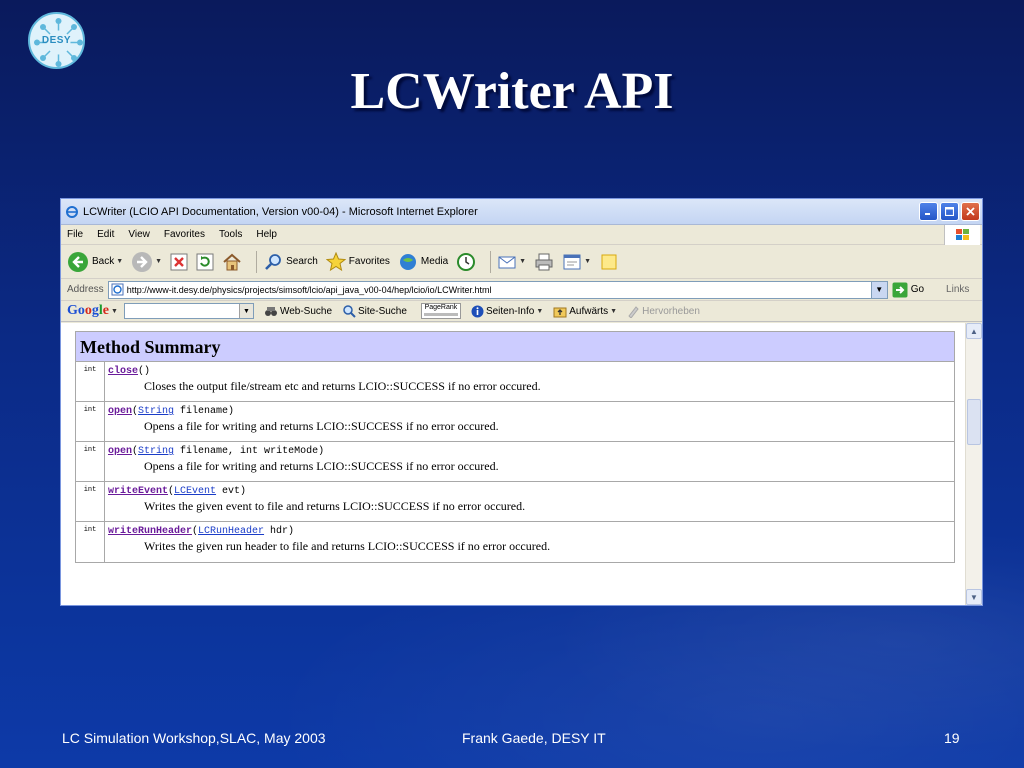 The height and width of the screenshot is (768, 1024). What do you see at coordinates (917, 289) in the screenshot?
I see `go-label: Go` at bounding box center [917, 289].